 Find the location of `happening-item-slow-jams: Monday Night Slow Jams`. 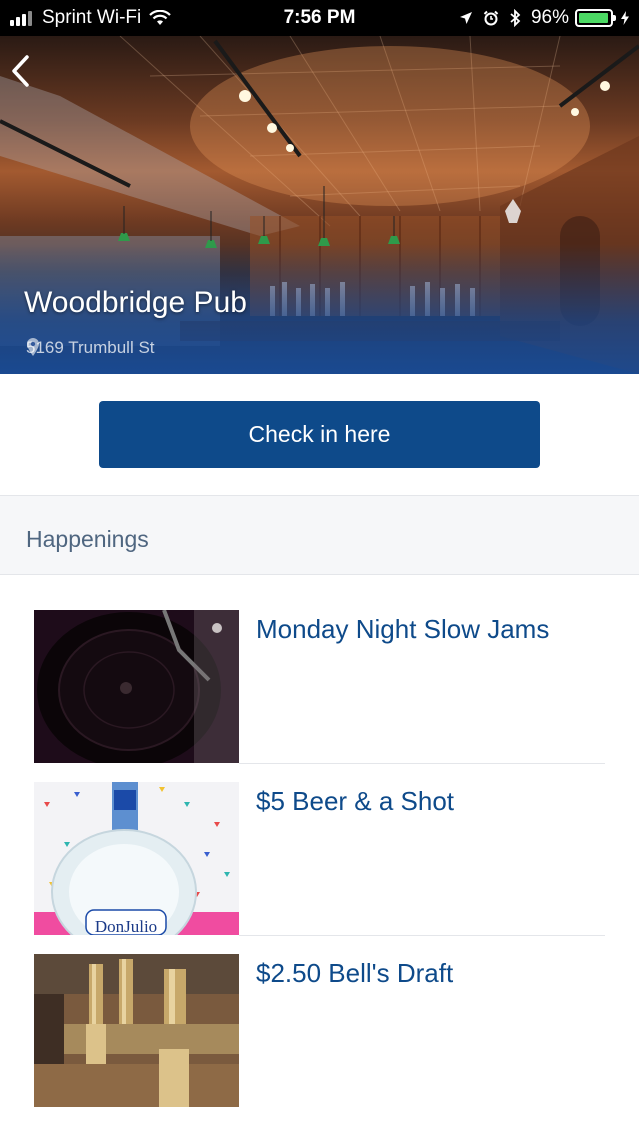

happening-item-slow-jams: Monday Night Slow Jams is located at coordinates (319, 670).